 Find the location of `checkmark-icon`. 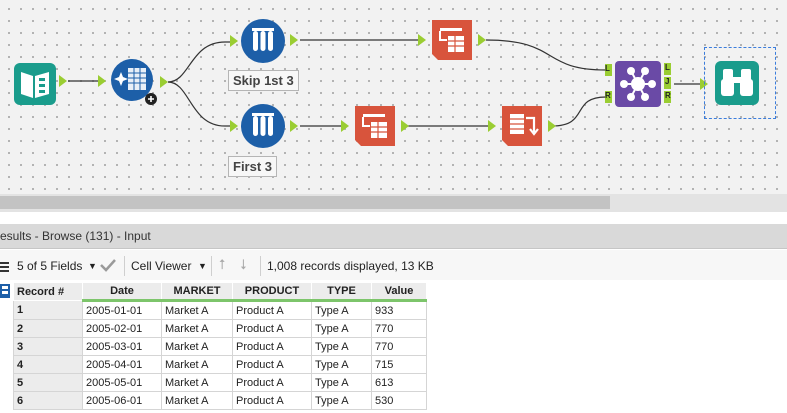

checkmark-icon is located at coordinates (108, 265).